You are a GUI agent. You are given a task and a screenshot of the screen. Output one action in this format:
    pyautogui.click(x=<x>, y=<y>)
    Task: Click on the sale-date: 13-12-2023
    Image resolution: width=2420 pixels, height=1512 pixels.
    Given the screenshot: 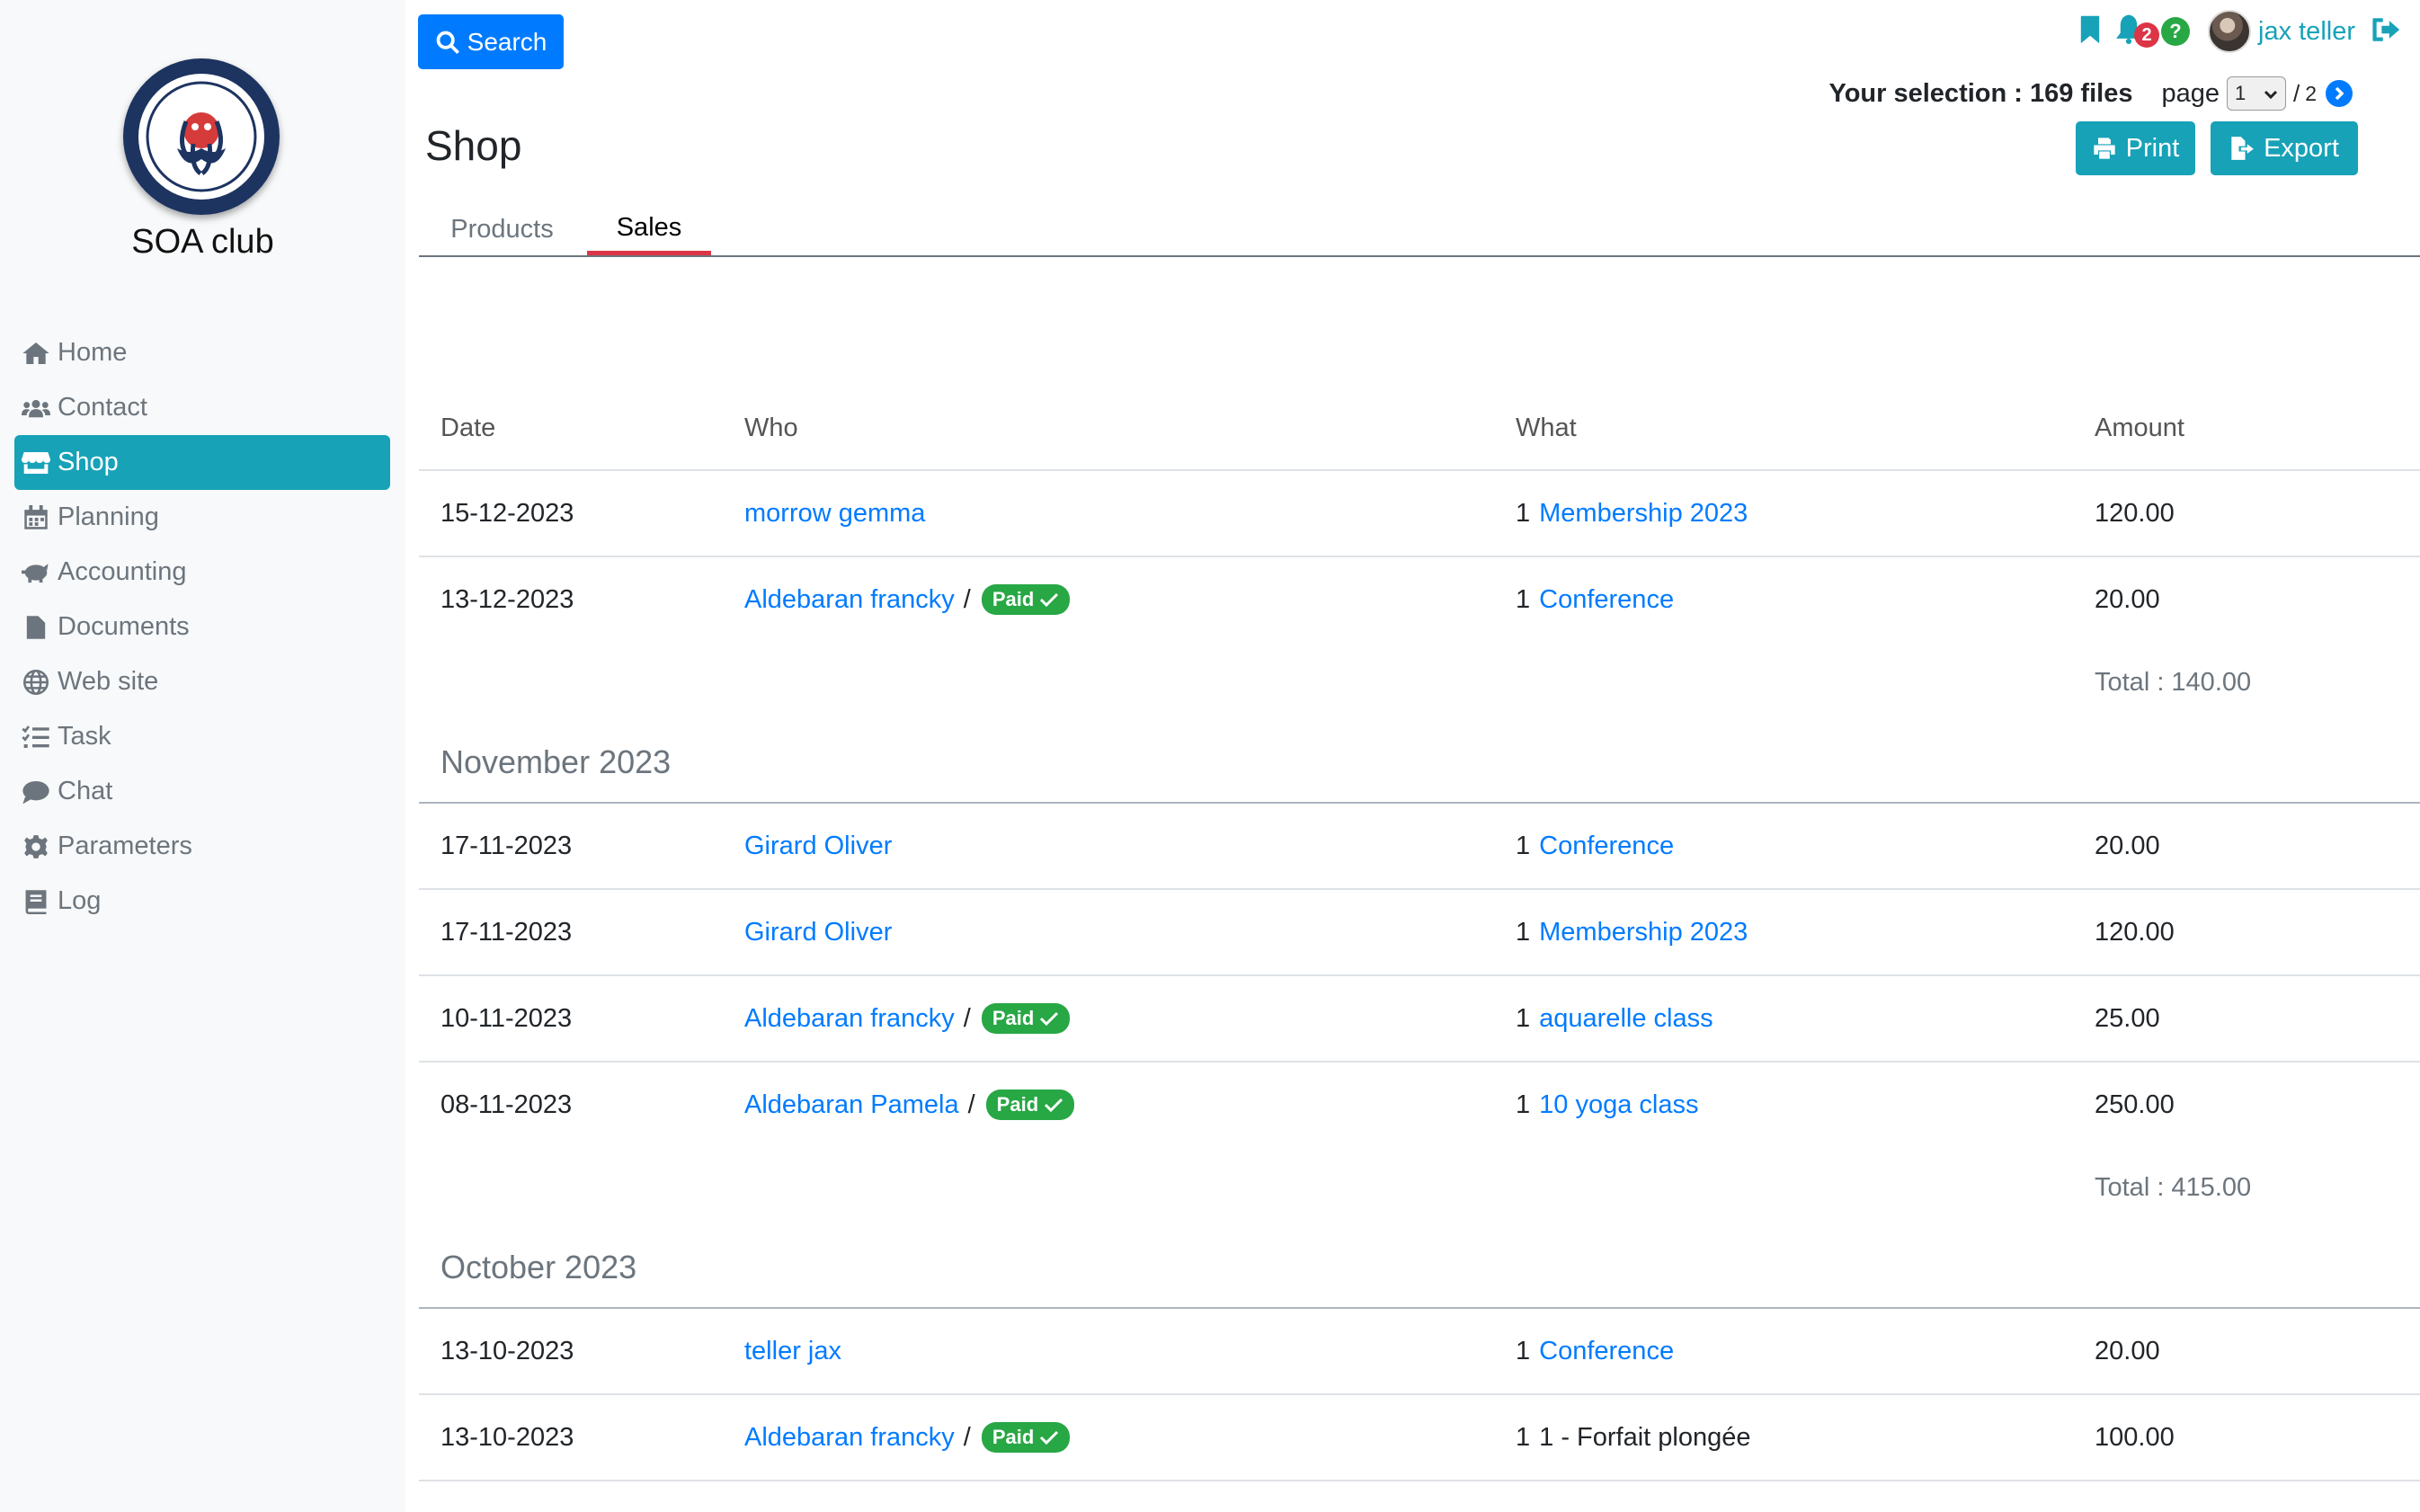 What is the action you would take?
    pyautogui.click(x=507, y=599)
    